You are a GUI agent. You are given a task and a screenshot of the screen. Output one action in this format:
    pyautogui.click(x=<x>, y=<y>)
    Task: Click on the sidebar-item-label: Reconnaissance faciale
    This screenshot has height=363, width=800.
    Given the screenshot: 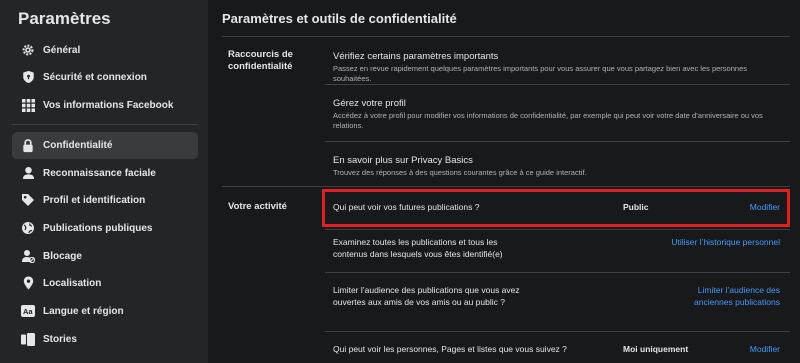 What is the action you would take?
    pyautogui.click(x=99, y=173)
    